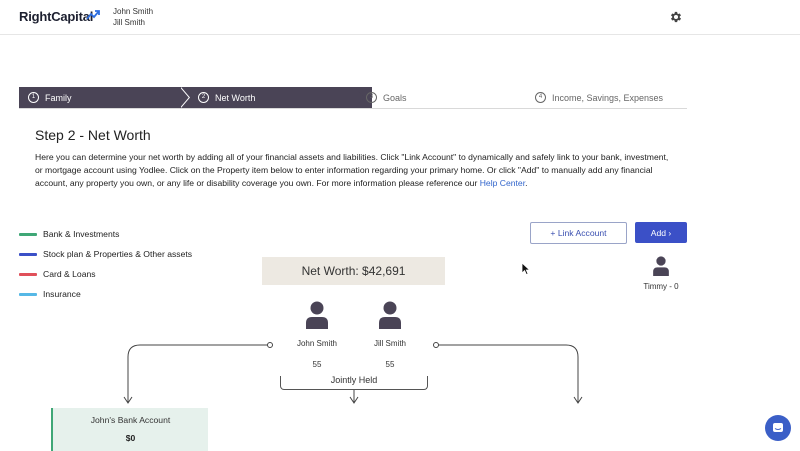 This screenshot has height=451, width=800. I want to click on account-value: $0, so click(130, 438).